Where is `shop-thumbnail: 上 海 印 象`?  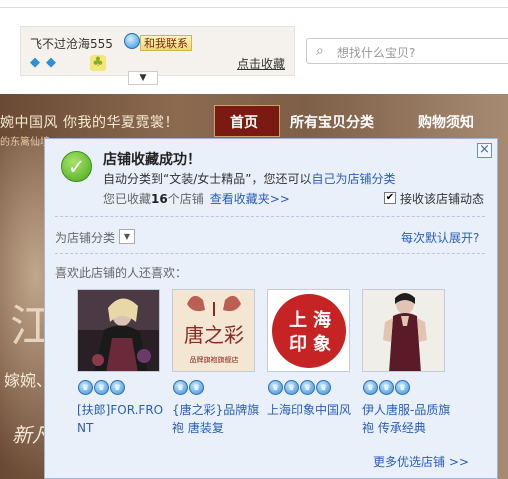
shop-thumbnail: 上 海 印 象 is located at coordinates (308, 330).